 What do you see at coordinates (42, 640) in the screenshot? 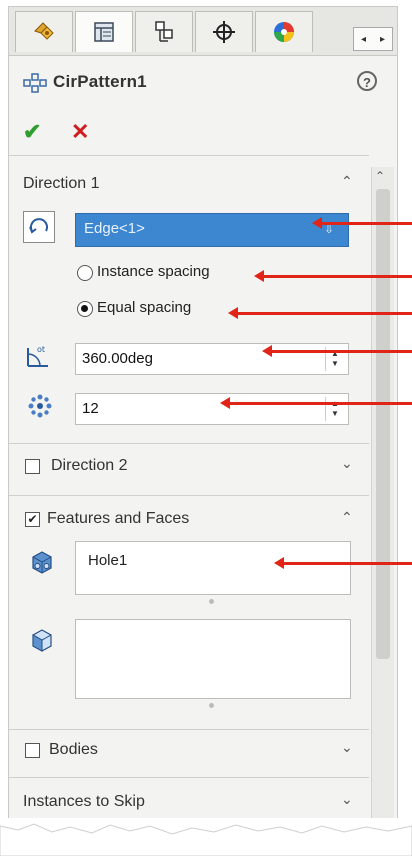
I see `faces-to-pattern-icon` at bounding box center [42, 640].